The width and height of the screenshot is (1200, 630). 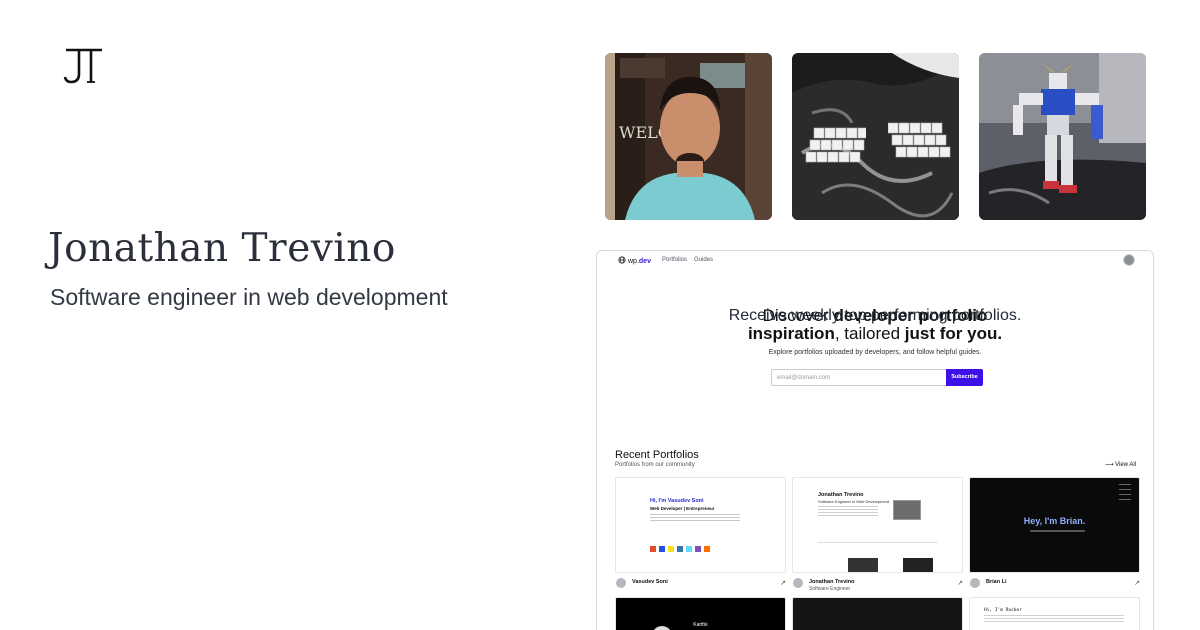 I want to click on card-headline: Karthk, so click(x=700, y=625).